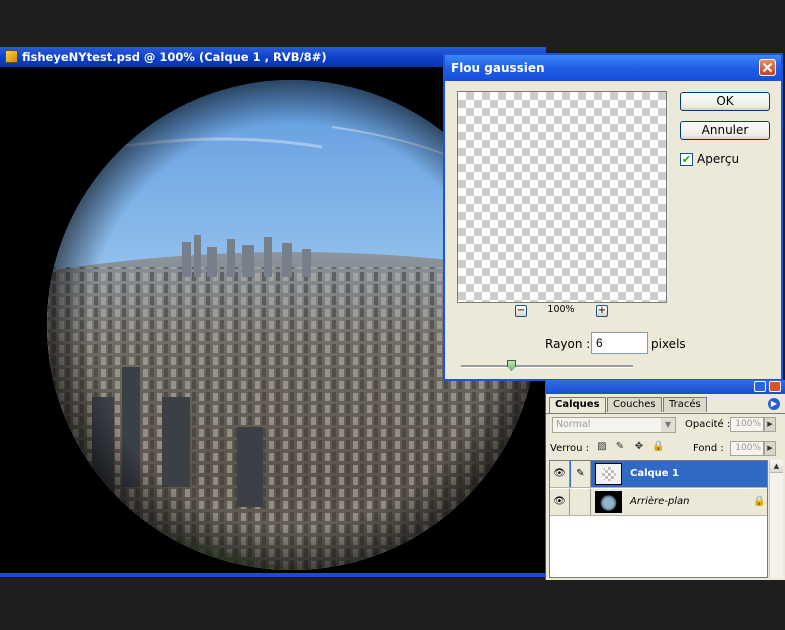  What do you see at coordinates (602, 311) in the screenshot?
I see `zoom-in-button: +` at bounding box center [602, 311].